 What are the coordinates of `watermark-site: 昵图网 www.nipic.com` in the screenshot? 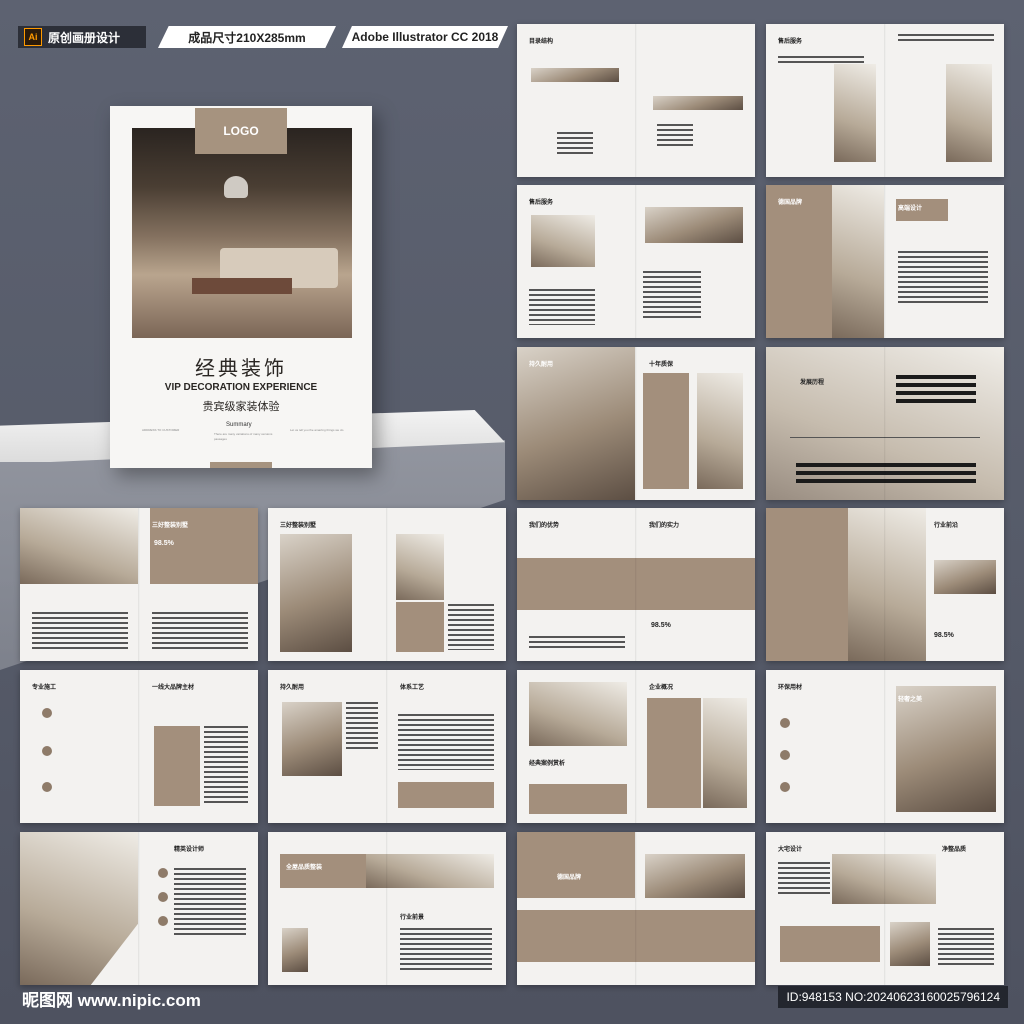 It's located at (111, 1000).